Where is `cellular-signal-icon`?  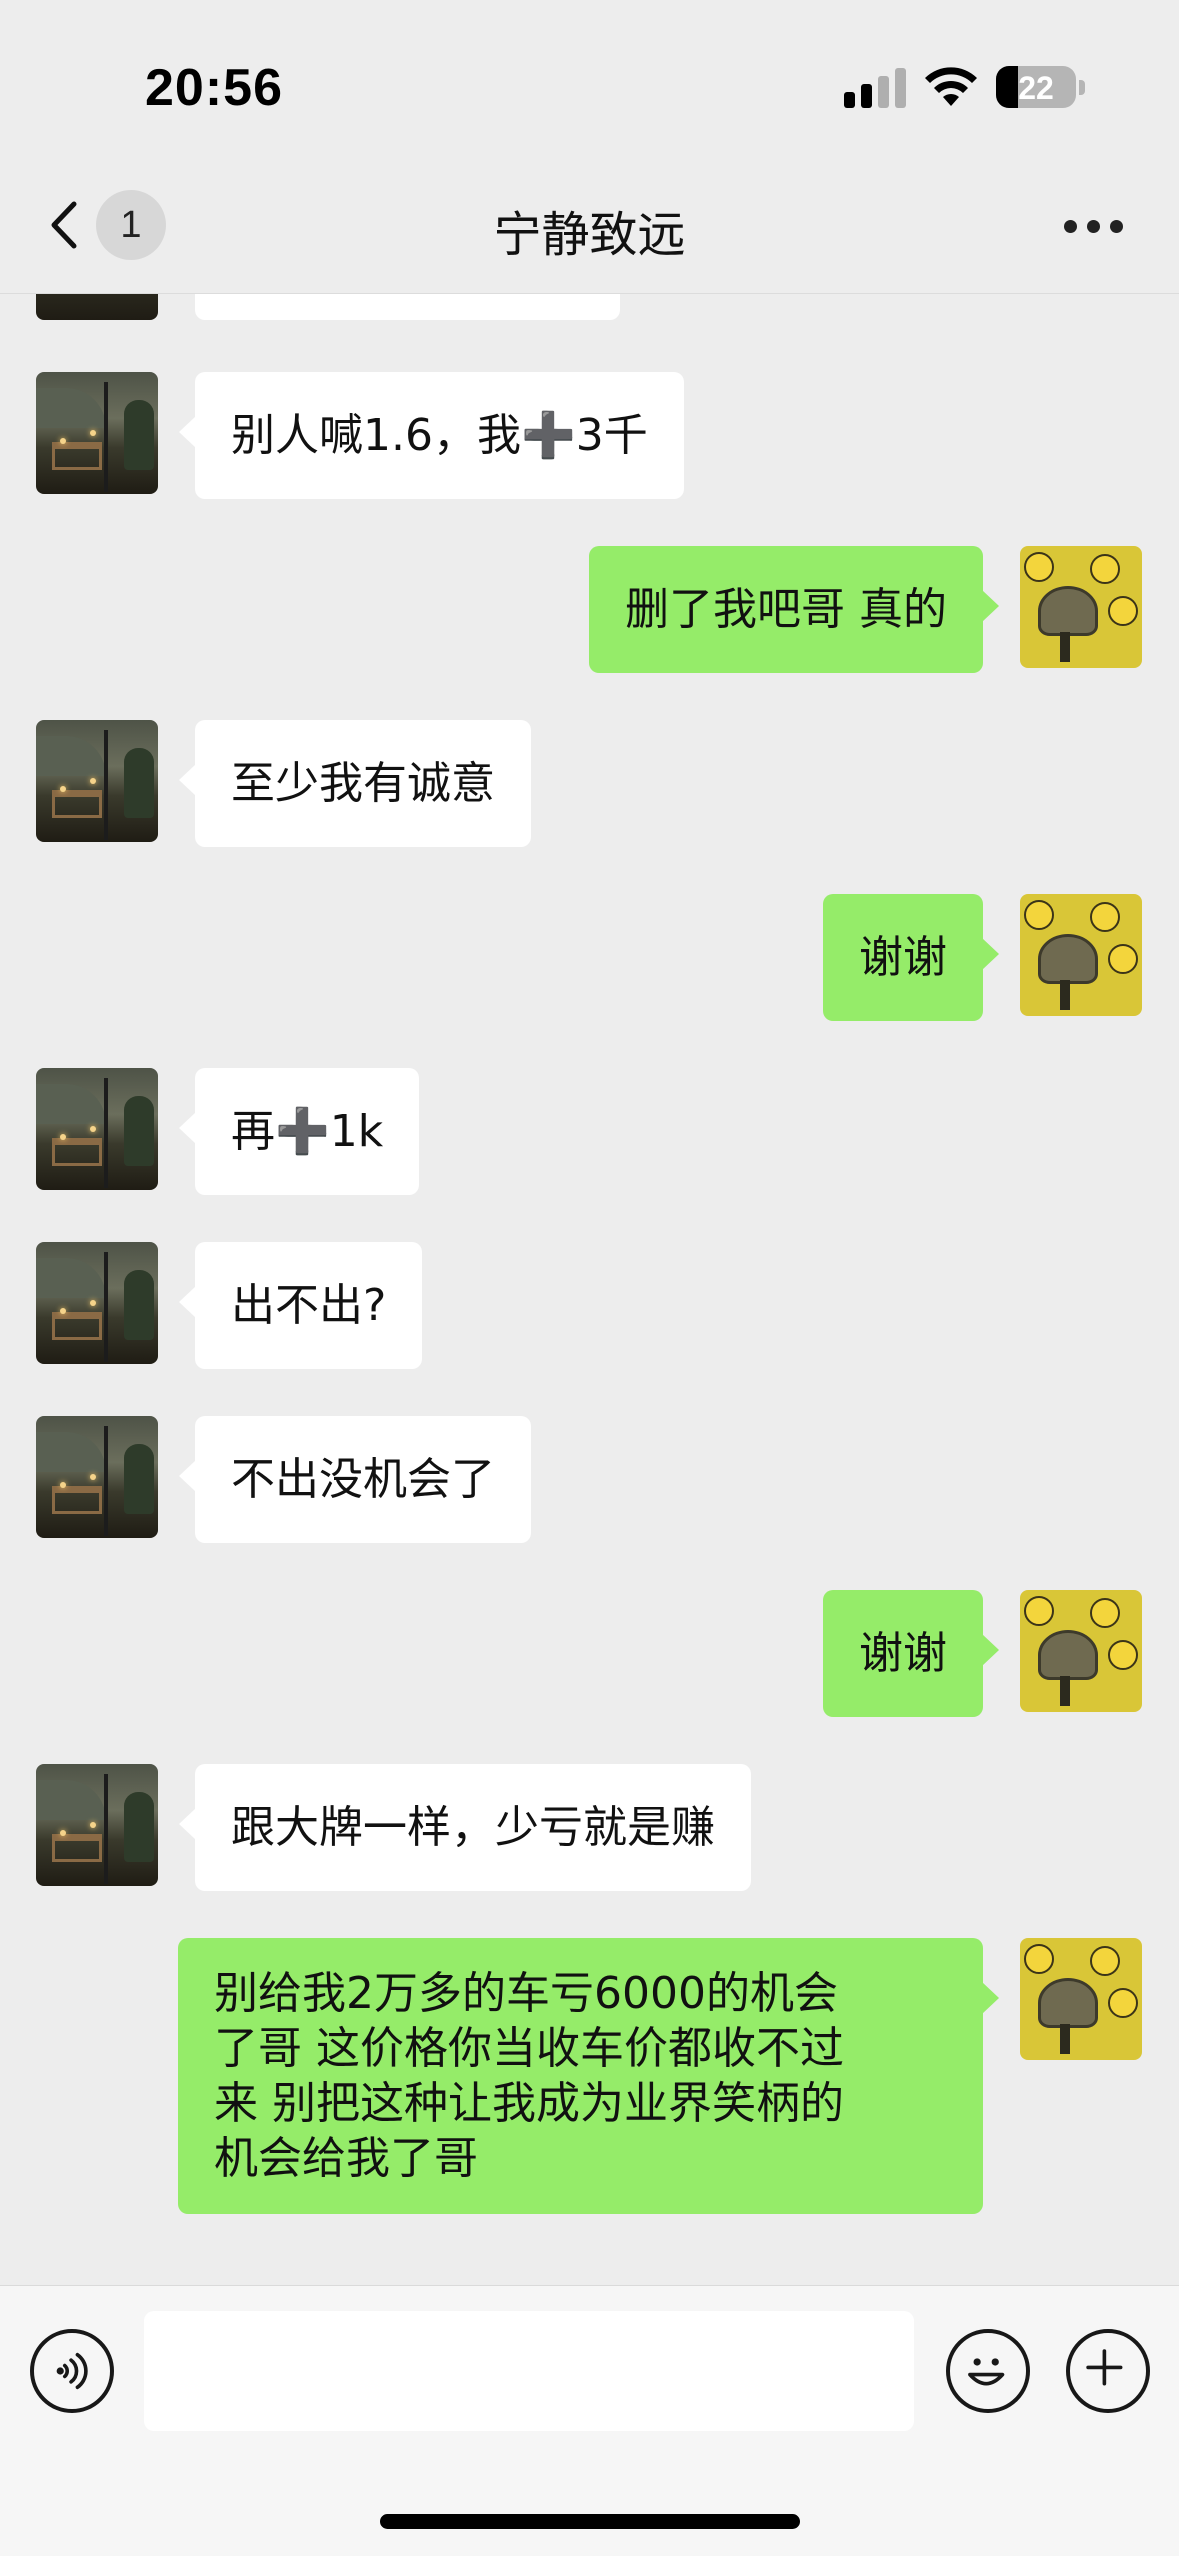
cellular-signal-icon is located at coordinates (876, 88).